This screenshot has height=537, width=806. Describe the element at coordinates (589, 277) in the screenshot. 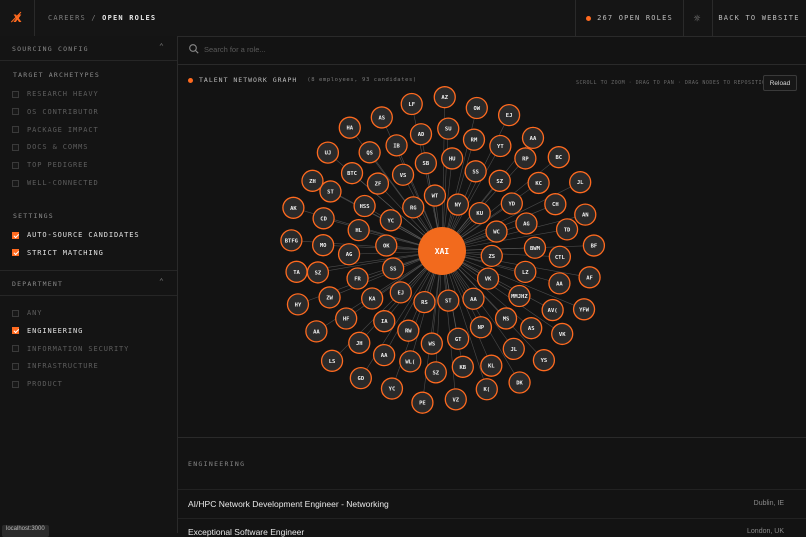

I see `candidate-node: AF` at that location.